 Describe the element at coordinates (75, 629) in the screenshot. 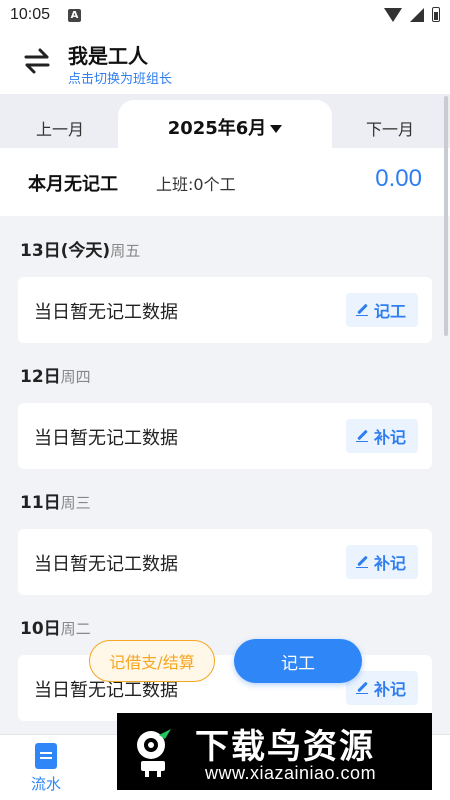

I see `day-weekday: 周二` at that location.